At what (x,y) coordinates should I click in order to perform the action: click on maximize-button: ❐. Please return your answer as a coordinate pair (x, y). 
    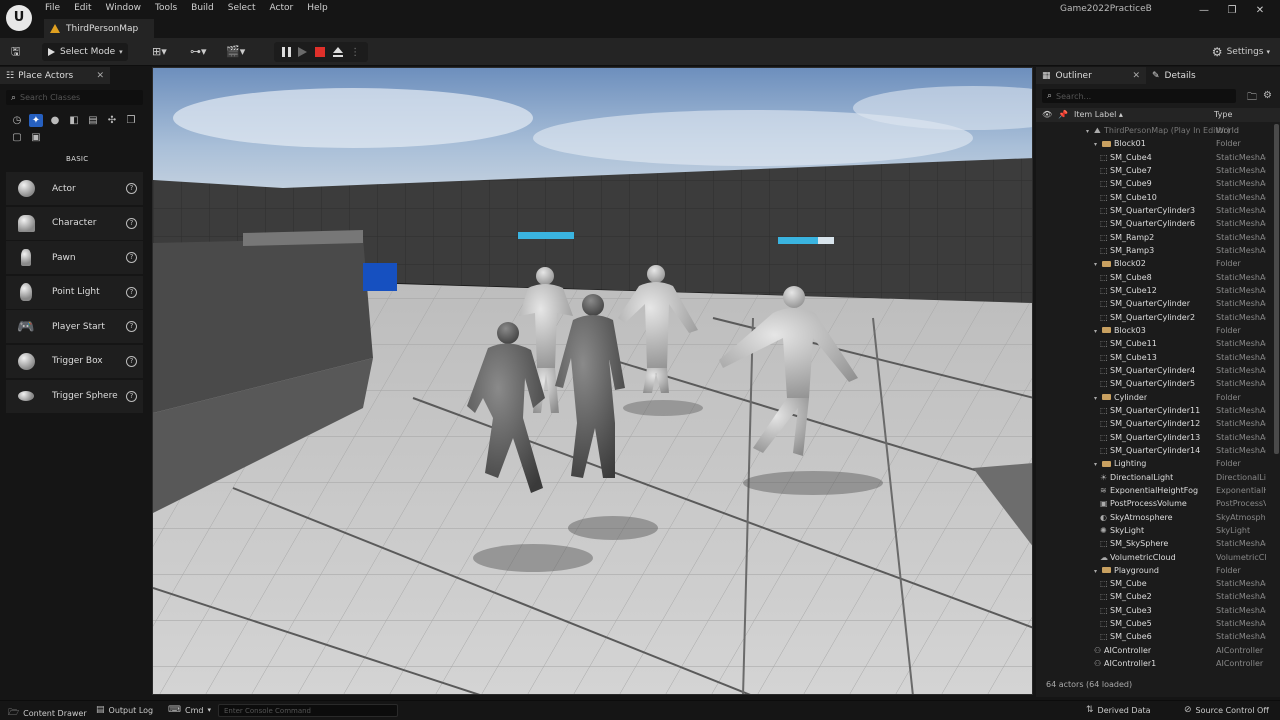
    Looking at the image, I should click on (1232, 11).